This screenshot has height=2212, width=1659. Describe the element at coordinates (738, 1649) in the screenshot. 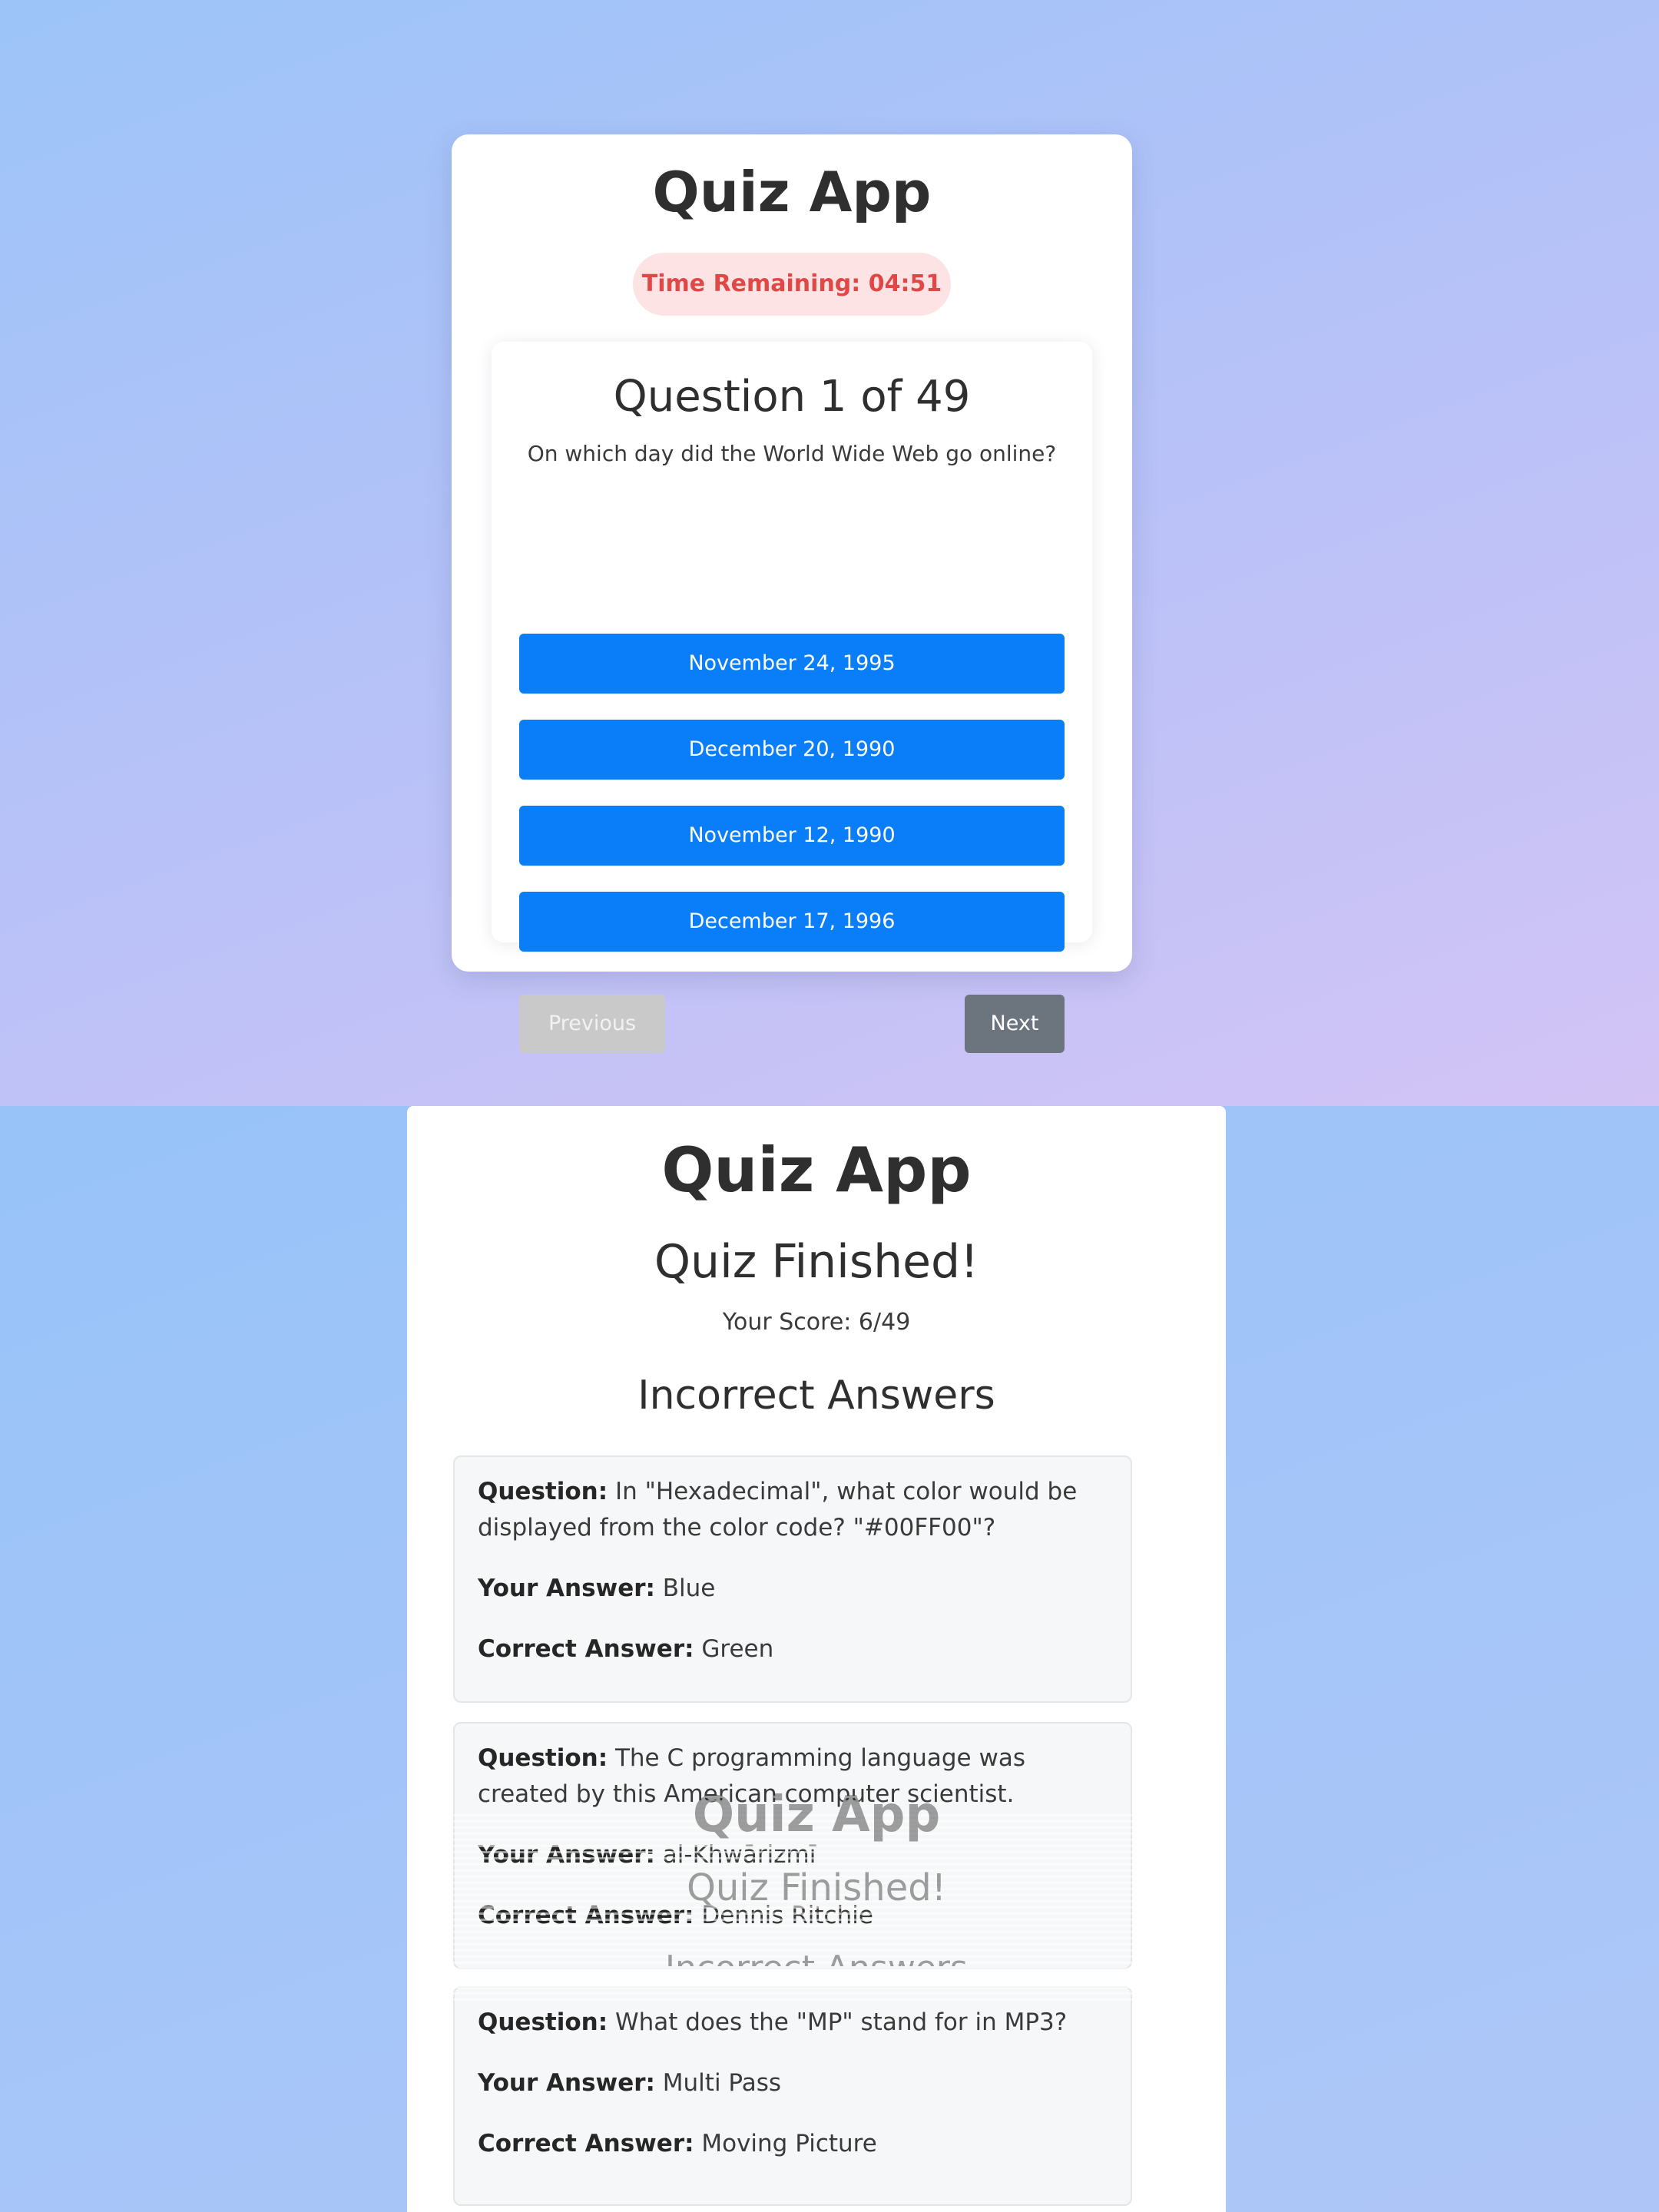

I see `correct-answer-value: Green` at that location.